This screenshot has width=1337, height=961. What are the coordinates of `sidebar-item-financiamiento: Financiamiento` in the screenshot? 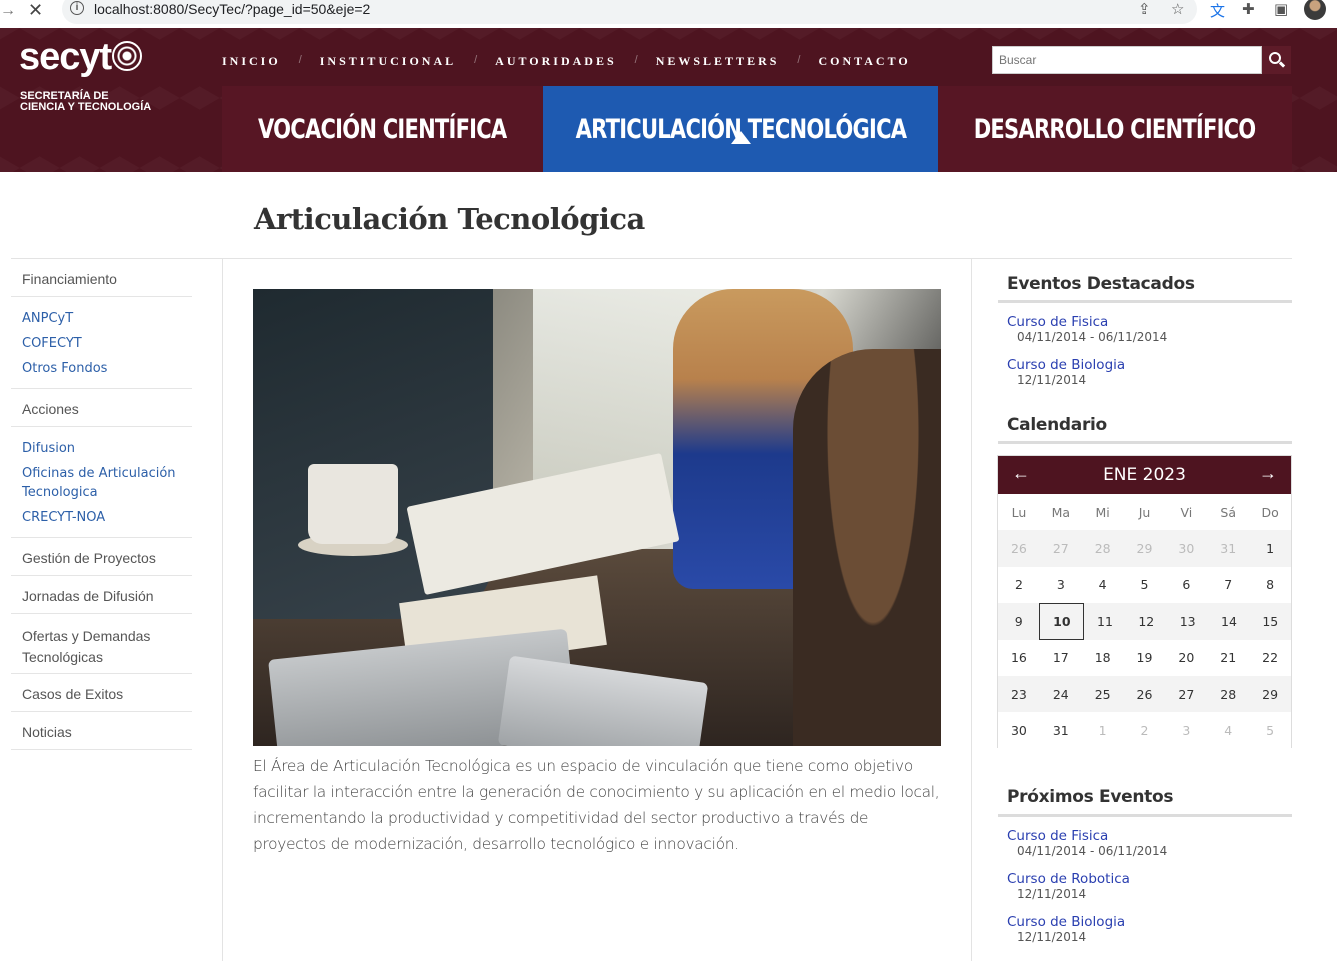 It's located at (101, 278).